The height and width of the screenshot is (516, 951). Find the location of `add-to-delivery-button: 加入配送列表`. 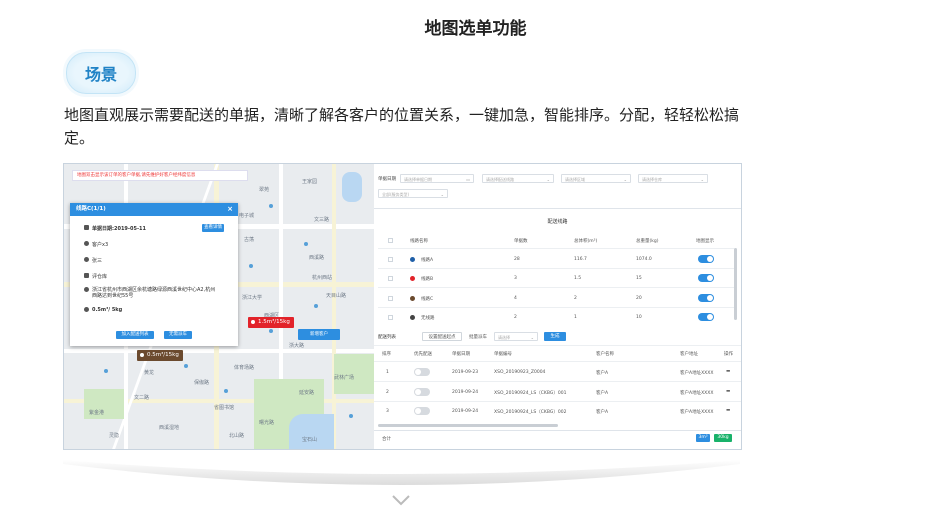

add-to-delivery-button: 加入配送列表 is located at coordinates (135, 335).